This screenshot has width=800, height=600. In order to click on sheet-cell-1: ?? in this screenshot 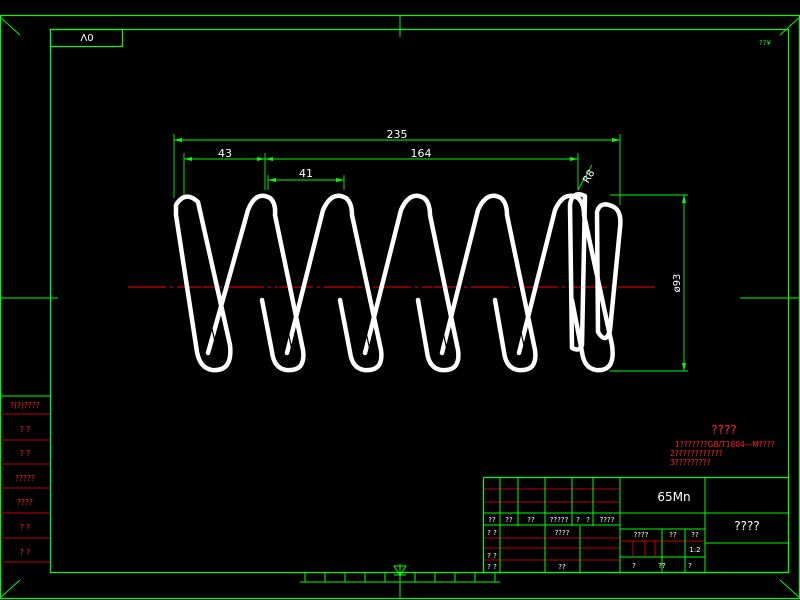, I will do `click(662, 566)`.